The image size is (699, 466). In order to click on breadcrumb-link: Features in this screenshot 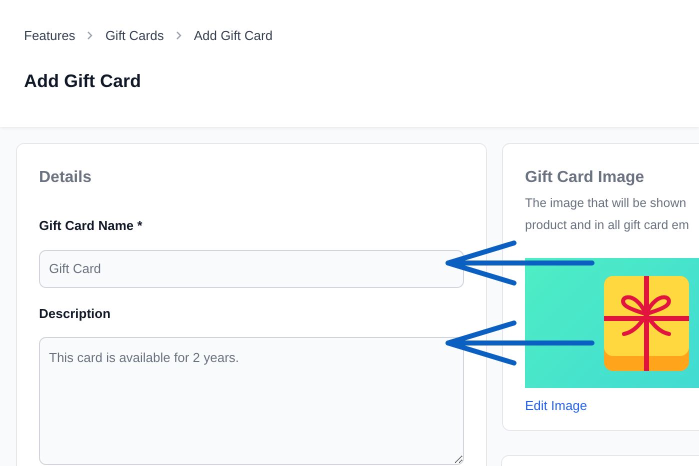, I will do `click(50, 36)`.